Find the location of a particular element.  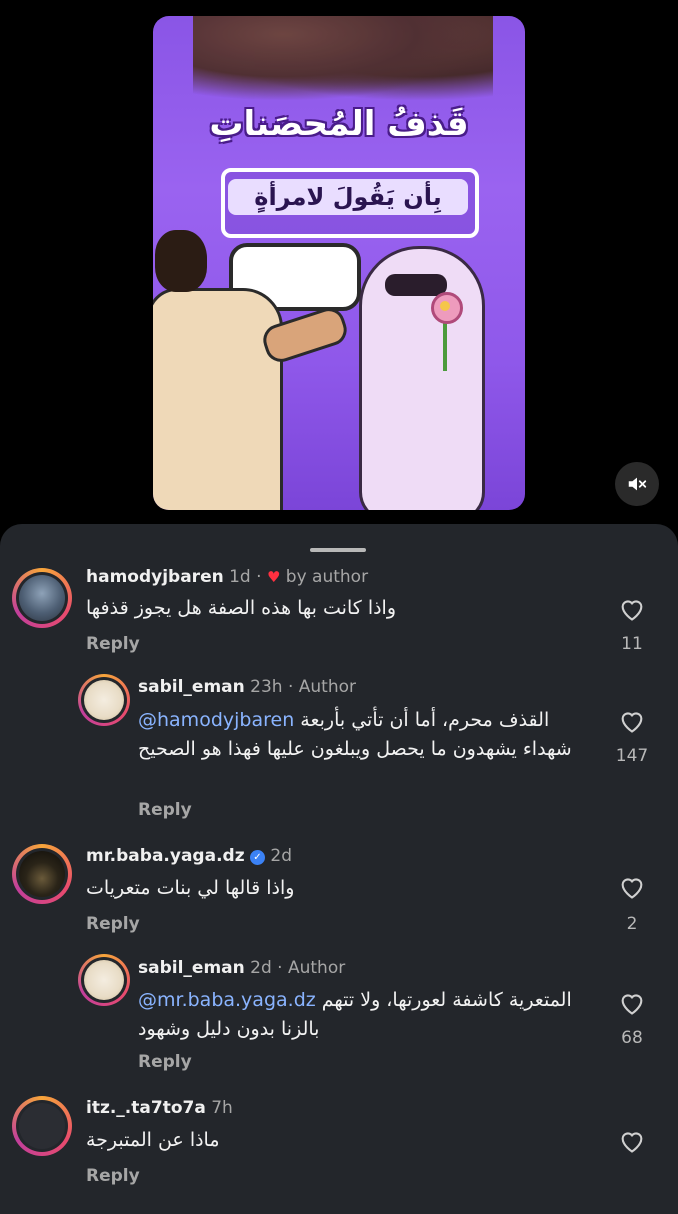

reel-illustration-top is located at coordinates (343, 58).